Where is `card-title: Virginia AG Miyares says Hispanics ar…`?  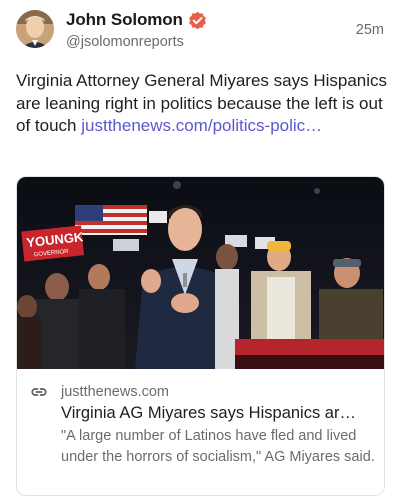 card-title: Virginia AG Miyares says Hispanics ar… is located at coordinates (221, 413).